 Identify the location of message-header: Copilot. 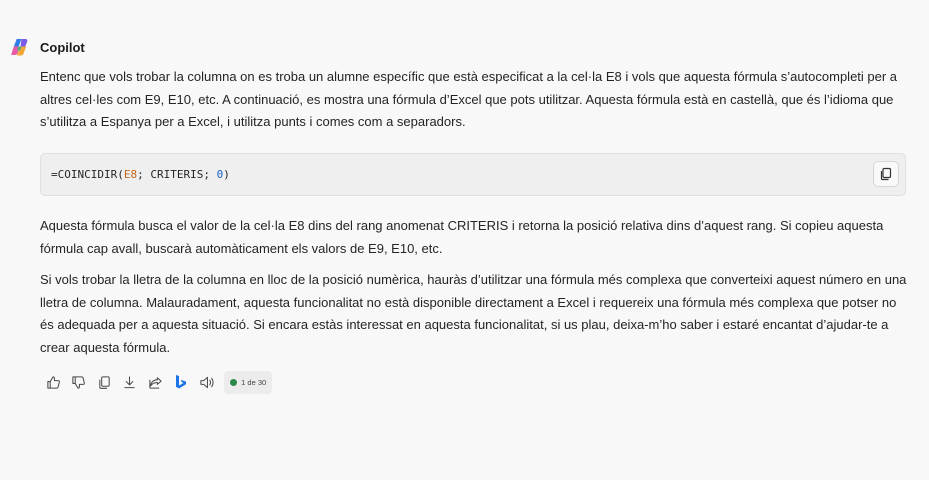
(48, 47).